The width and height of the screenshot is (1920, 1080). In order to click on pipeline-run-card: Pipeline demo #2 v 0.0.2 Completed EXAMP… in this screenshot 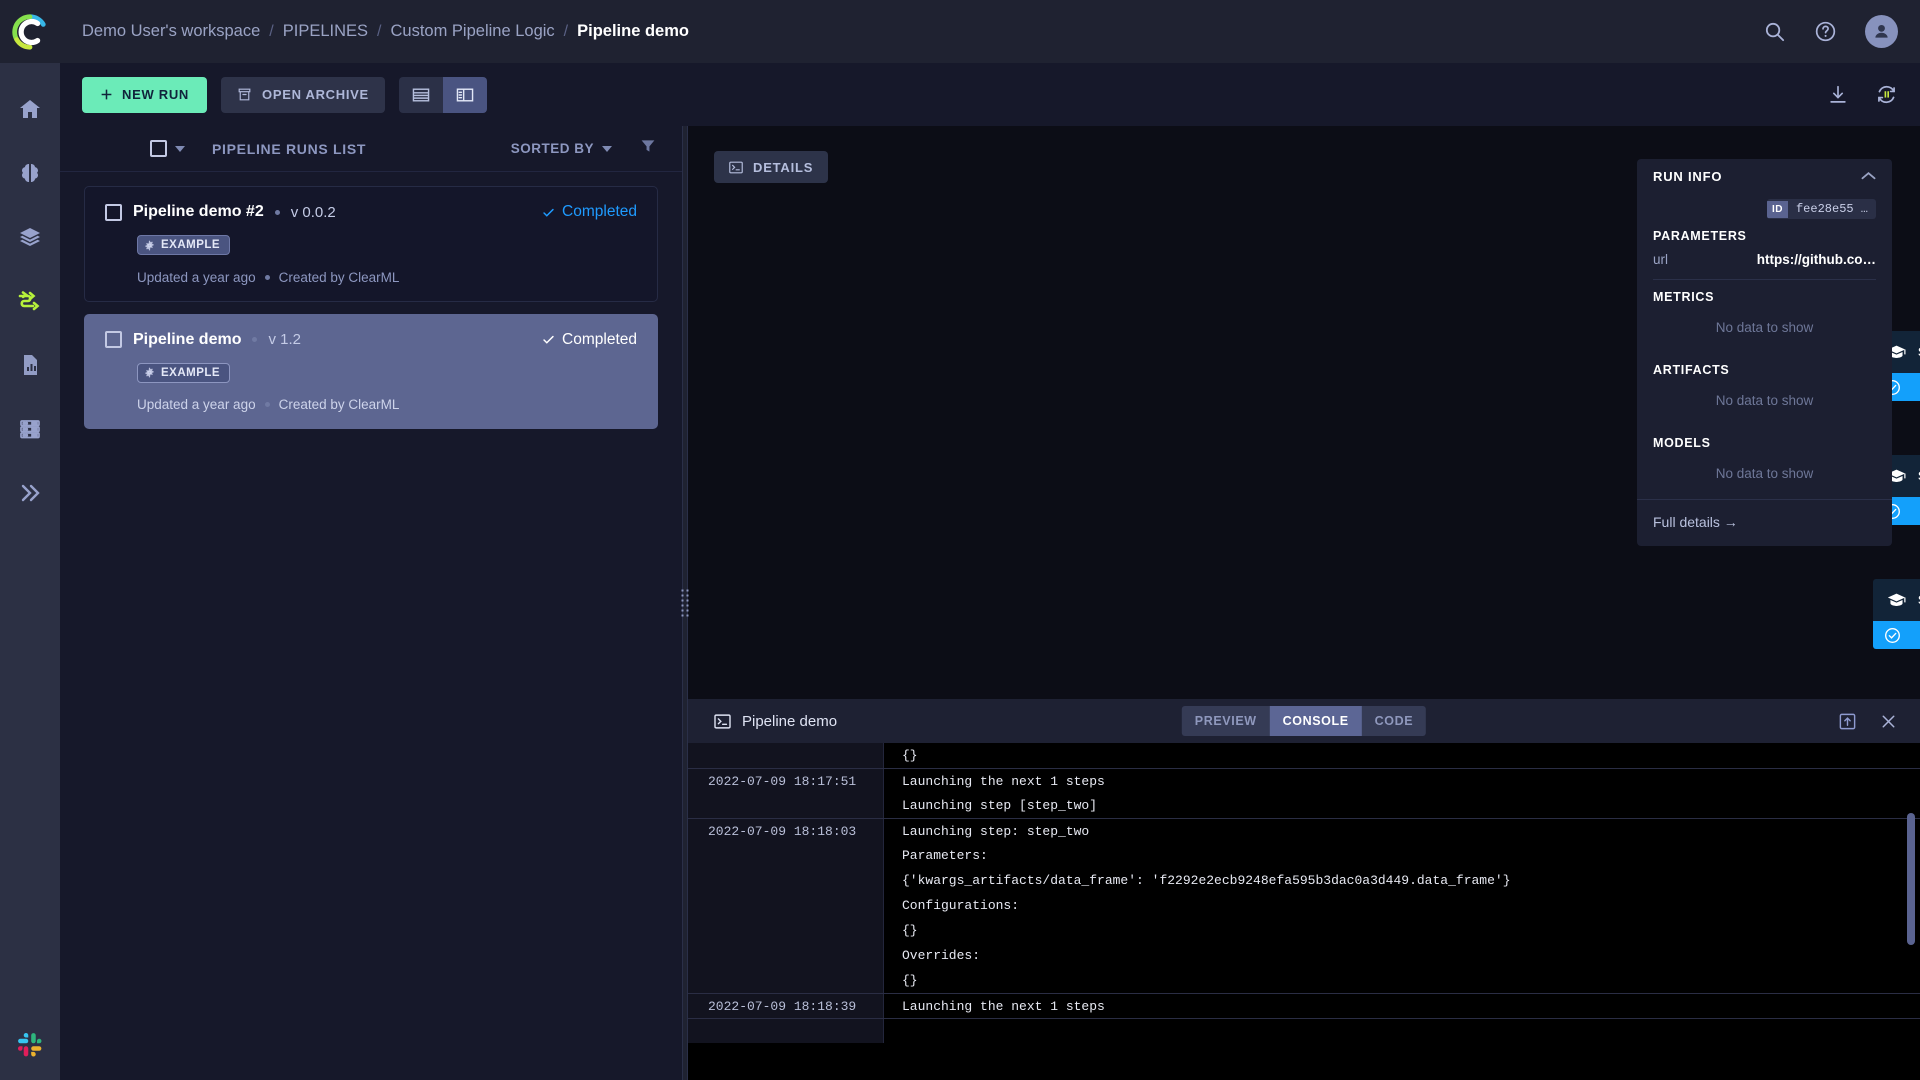, I will do `click(371, 244)`.